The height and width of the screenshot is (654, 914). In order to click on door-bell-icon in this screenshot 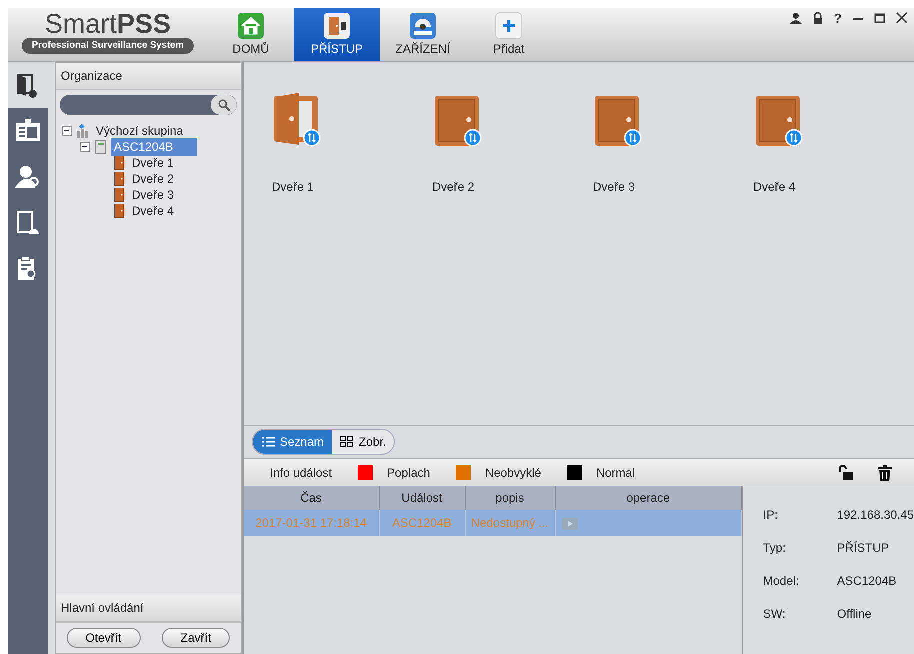, I will do `click(28, 223)`.